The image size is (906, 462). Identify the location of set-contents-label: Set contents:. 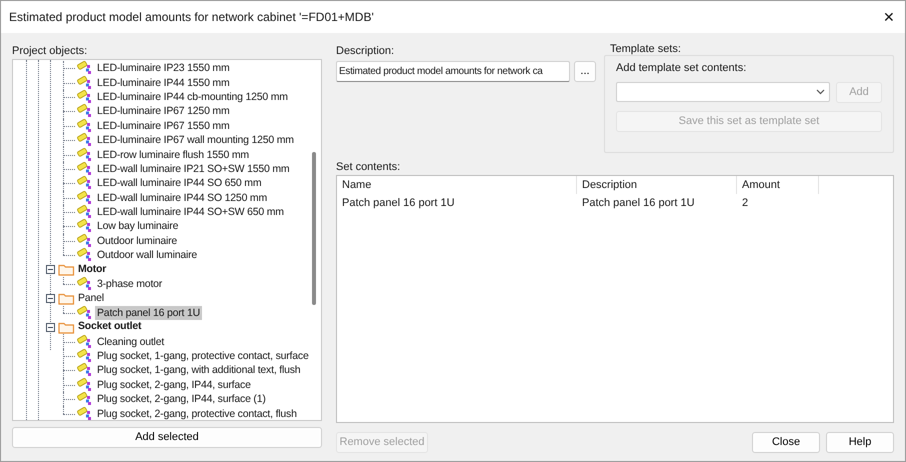
(369, 167).